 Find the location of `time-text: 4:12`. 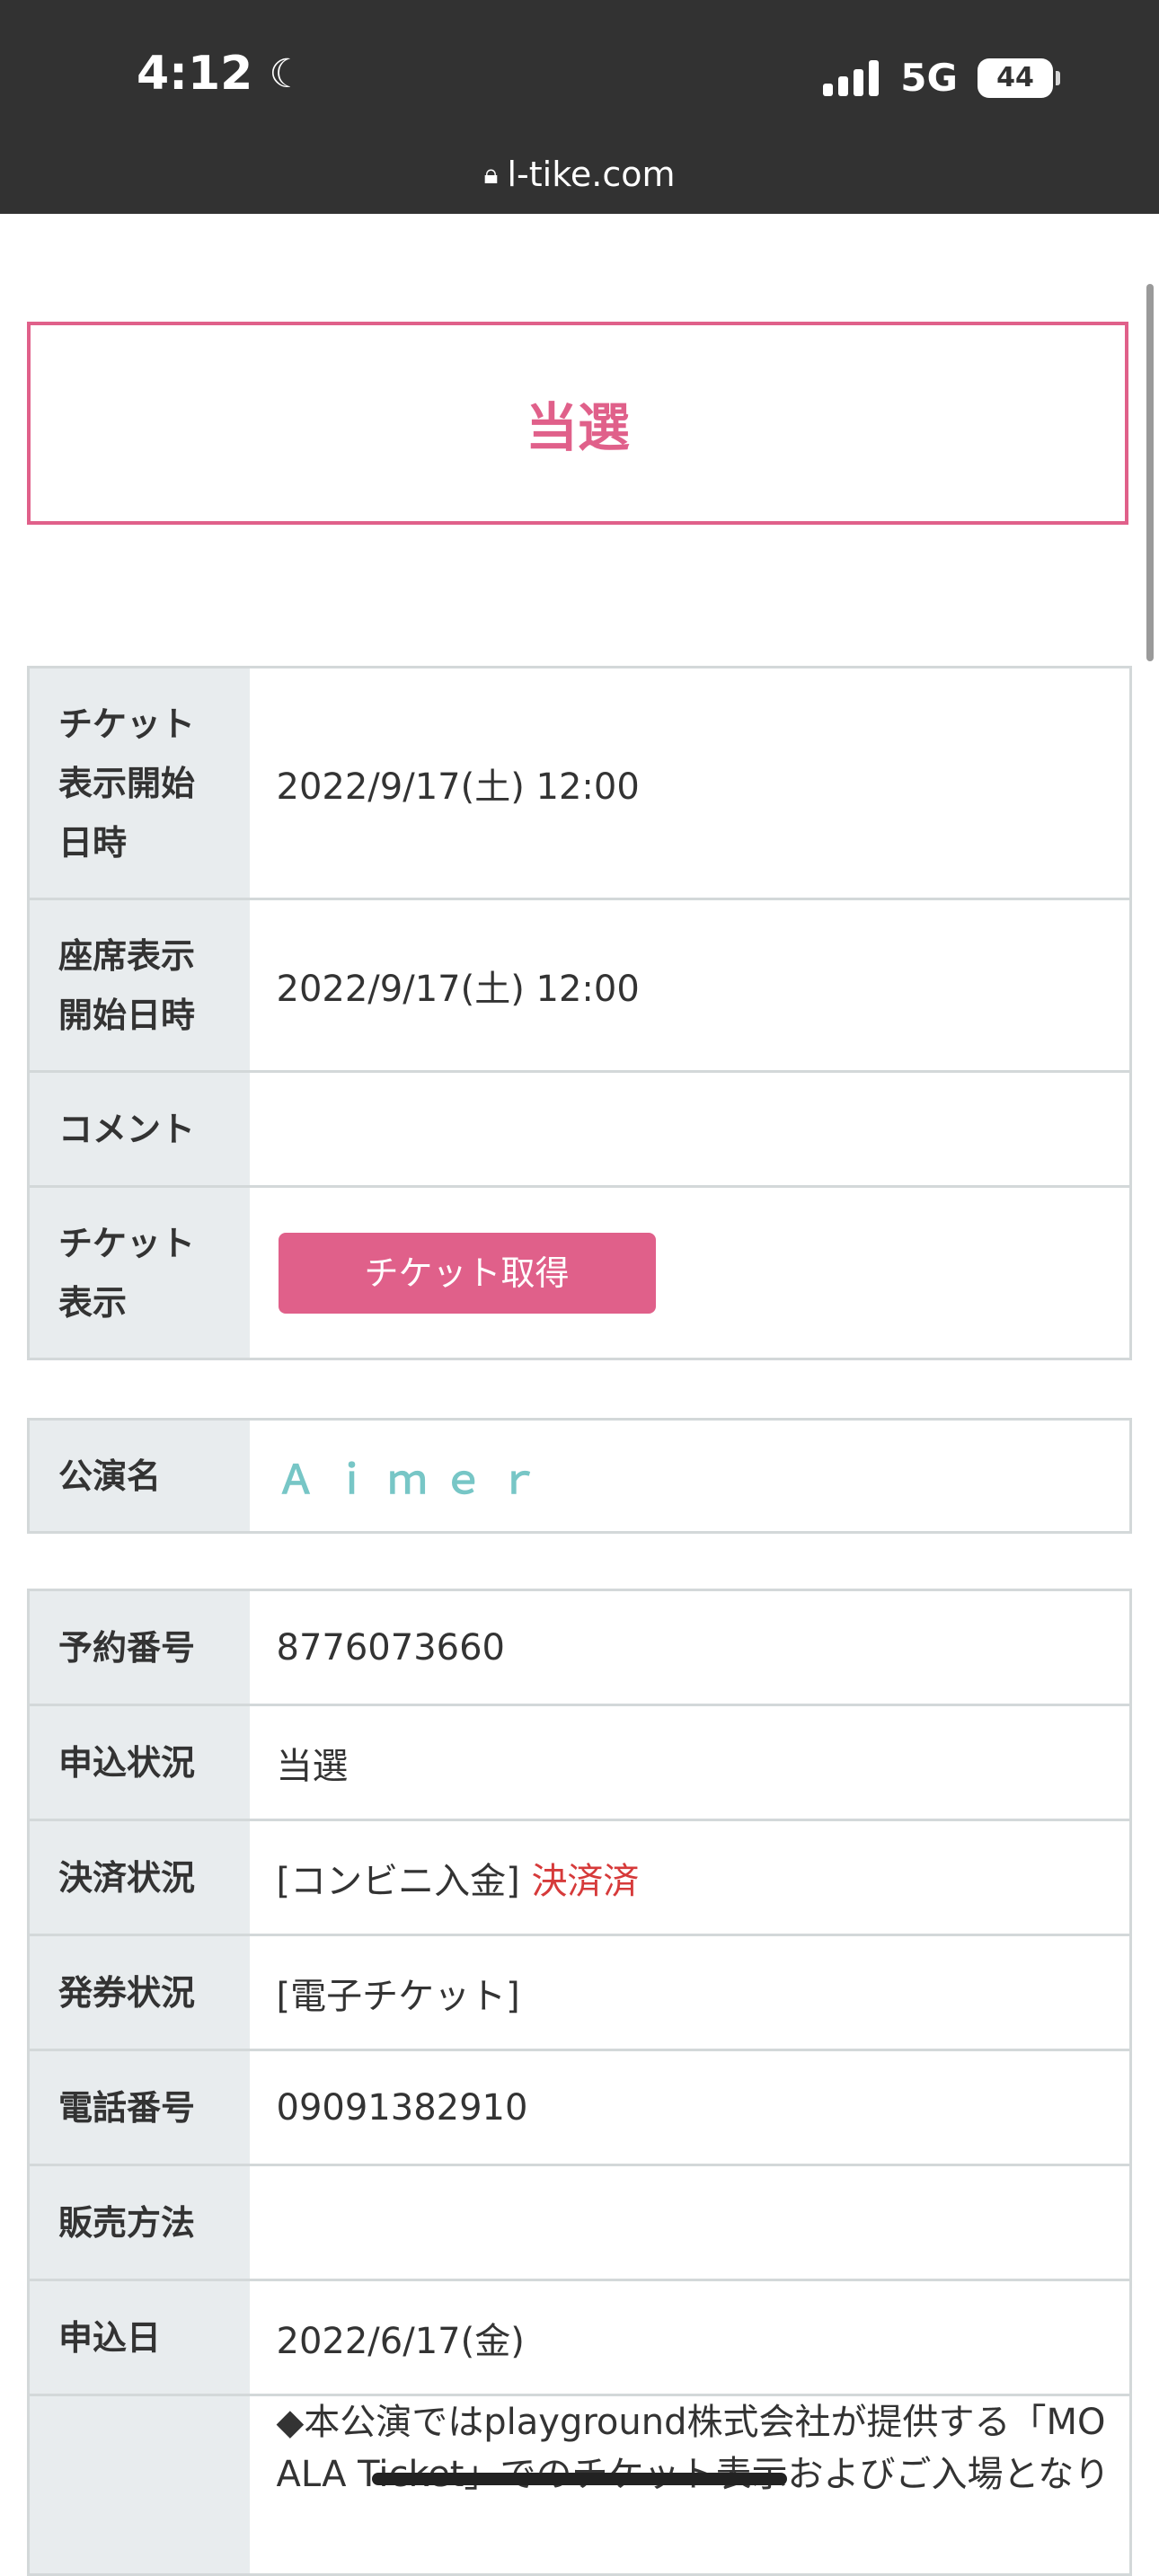

time-text: 4:12 is located at coordinates (195, 74).